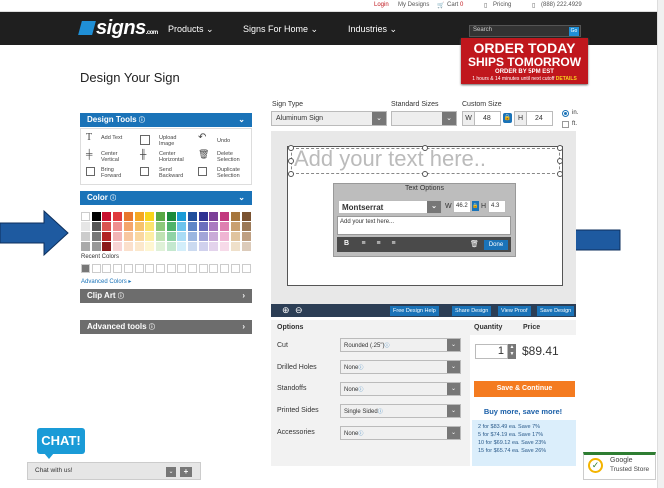 The height and width of the screenshot is (488, 664). I want to click on bold-icon: B, so click(346, 244).